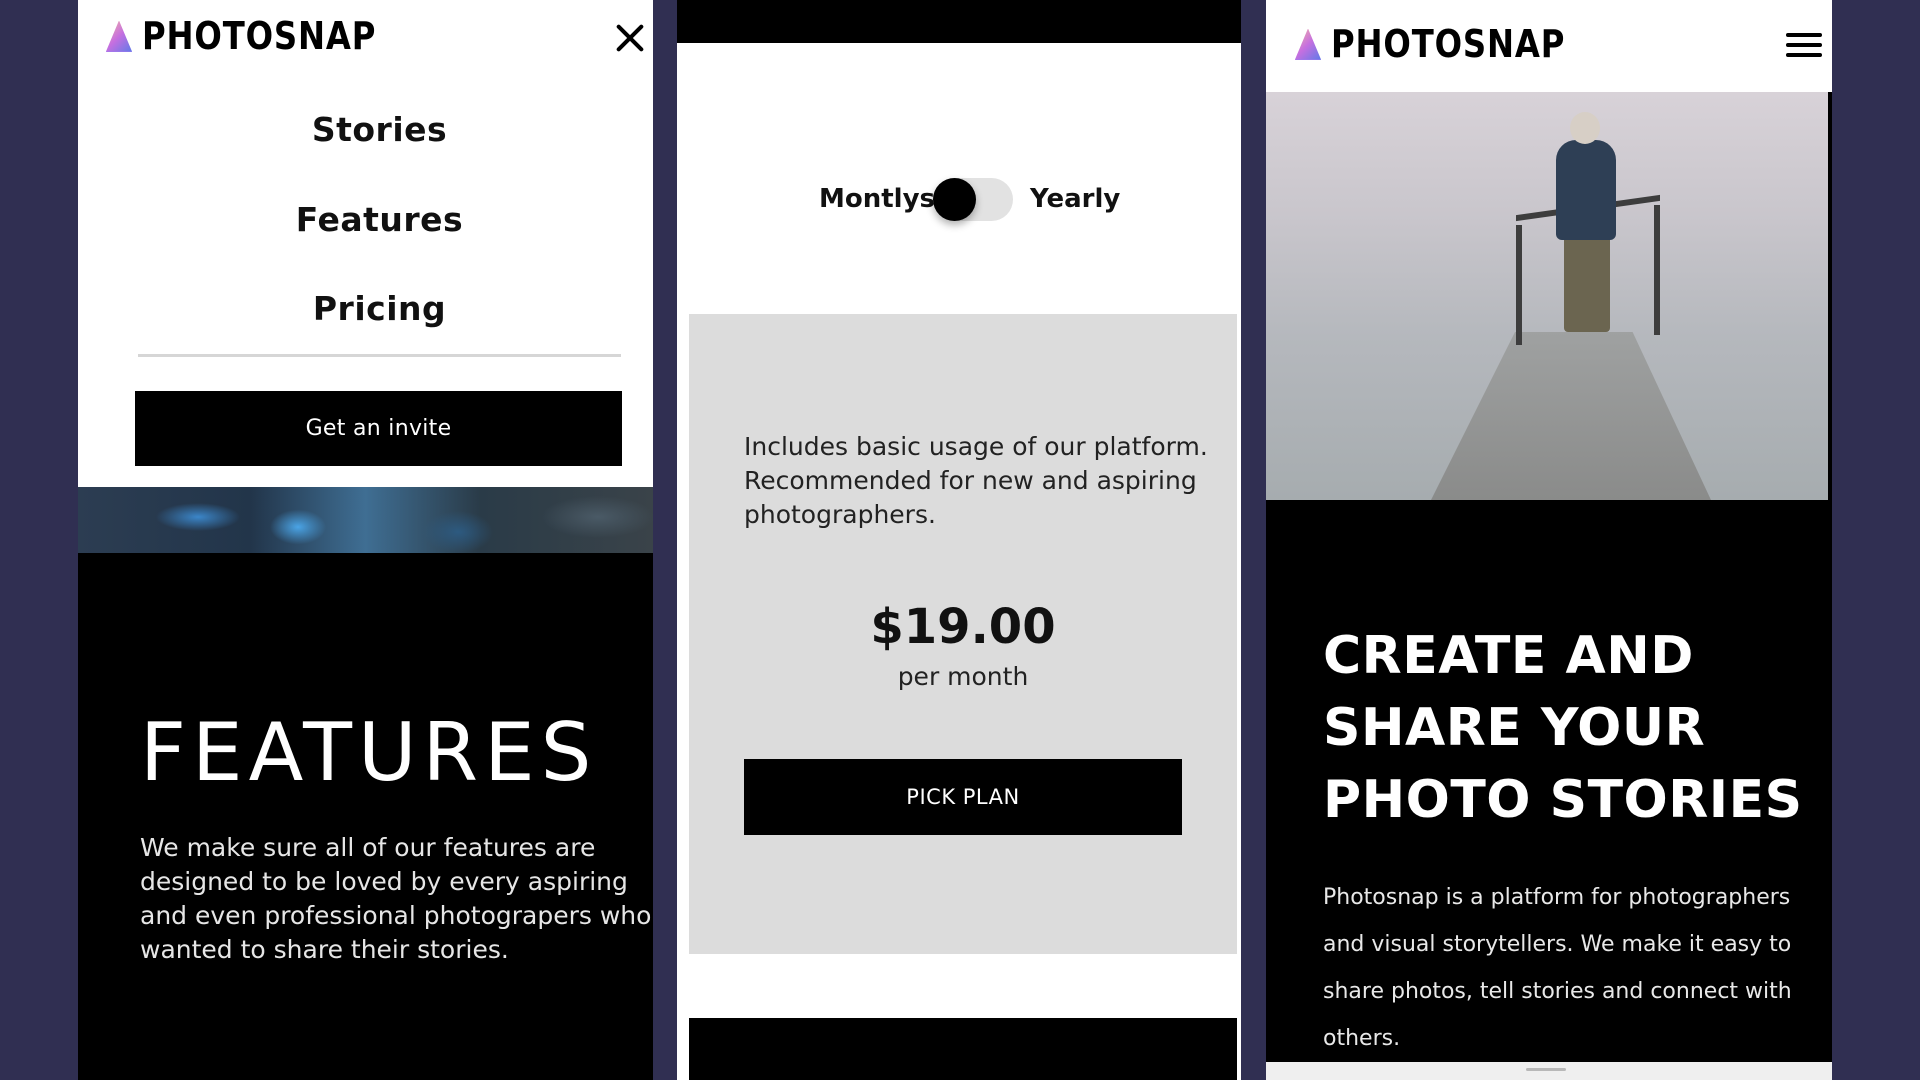 The height and width of the screenshot is (1080, 1920). Describe the element at coordinates (1571, 416) in the screenshot. I see `dock-shape` at that location.